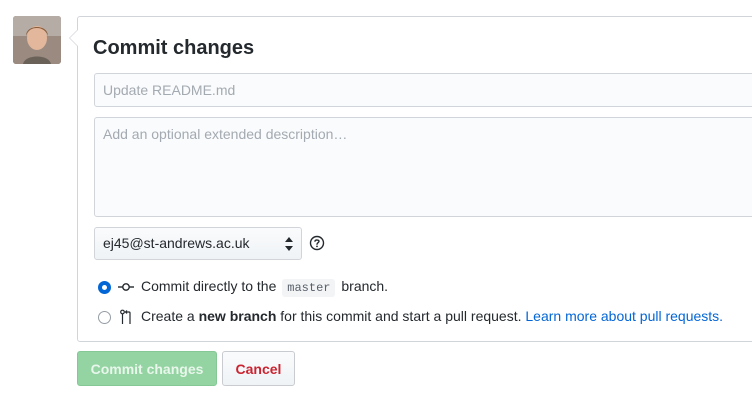 The image size is (752, 412). I want to click on learn-more-pull-requests-link: Learn more about pull requests., so click(624, 316).